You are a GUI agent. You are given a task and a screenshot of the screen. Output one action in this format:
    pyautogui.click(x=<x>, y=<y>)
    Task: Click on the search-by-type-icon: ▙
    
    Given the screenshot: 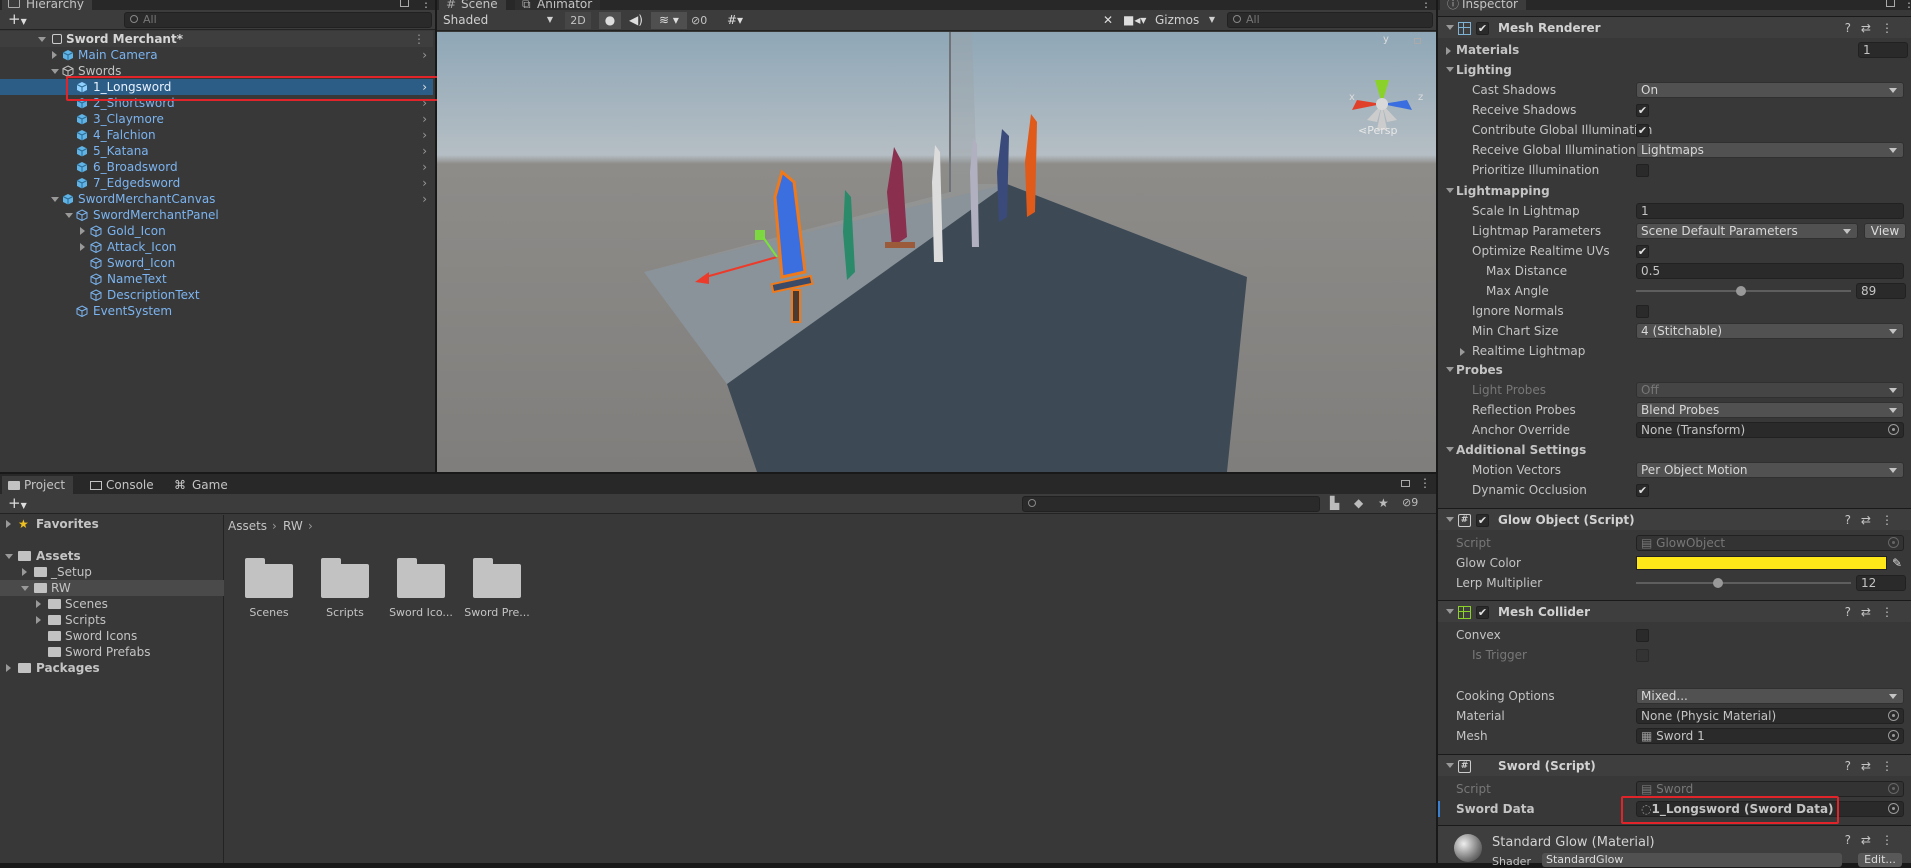 What is the action you would take?
    pyautogui.click(x=1334, y=503)
    